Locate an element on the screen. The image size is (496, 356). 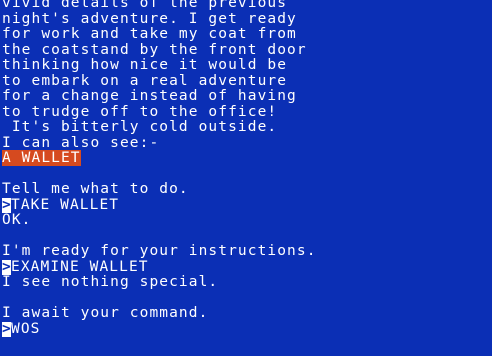
prompt-line: I'm ready for your instructions. is located at coordinates (159, 251).